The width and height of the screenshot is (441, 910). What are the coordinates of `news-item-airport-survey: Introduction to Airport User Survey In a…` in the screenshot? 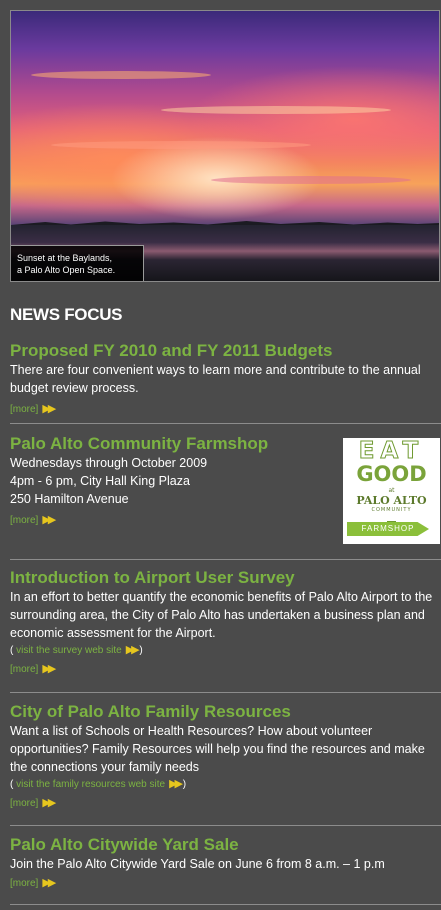 It's located at (225, 622).